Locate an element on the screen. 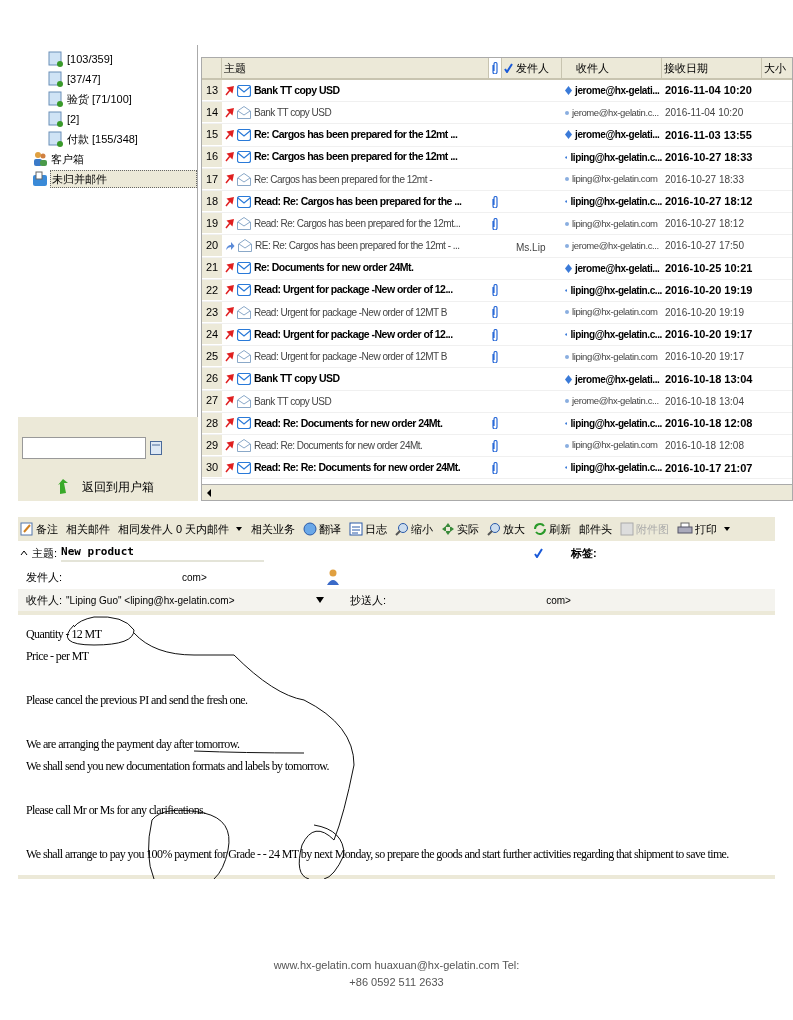 The width and height of the screenshot is (793, 1020). sender-cell: Ms.Lip is located at coordinates (531, 247).